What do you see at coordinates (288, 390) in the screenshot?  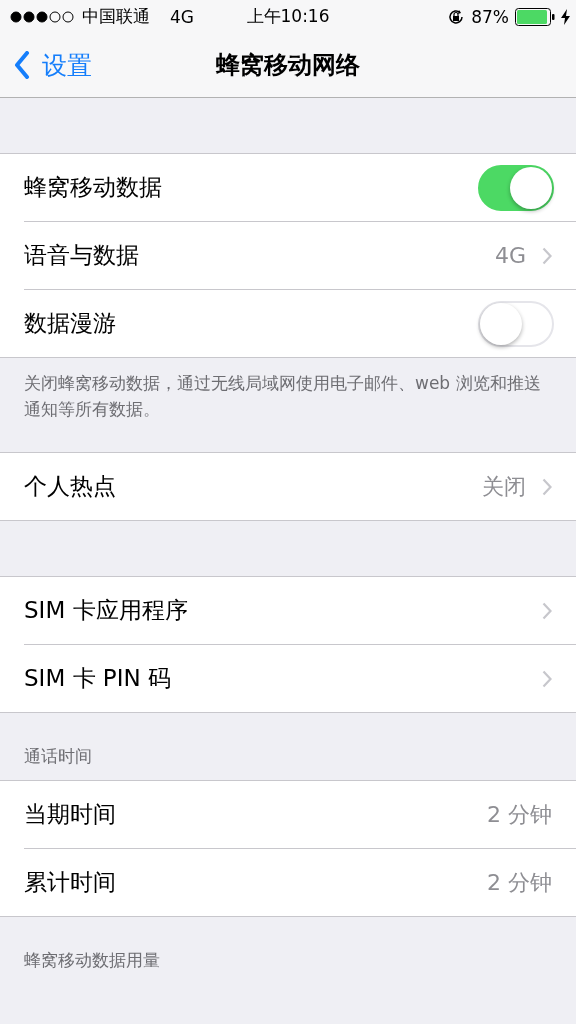 I see `section-footer: 关闭蜂窝移动数据，通过无线局域网使用电子邮件、web 浏览和推送通知等所有数据。` at bounding box center [288, 390].